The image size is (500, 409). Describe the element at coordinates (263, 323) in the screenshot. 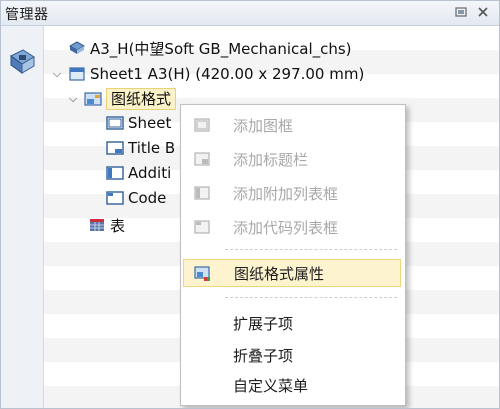

I see `menu-item-label: 扩展子项` at that location.